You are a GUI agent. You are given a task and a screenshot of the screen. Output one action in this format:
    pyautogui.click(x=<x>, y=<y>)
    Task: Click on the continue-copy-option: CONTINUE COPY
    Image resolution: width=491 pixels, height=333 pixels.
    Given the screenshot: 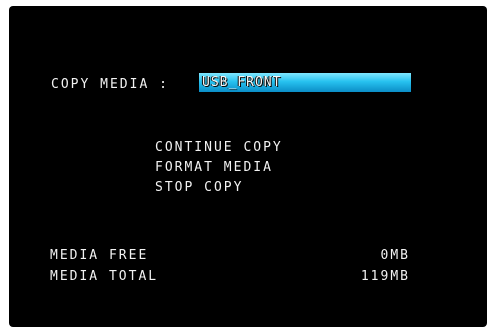 What is the action you would take?
    pyautogui.click(x=219, y=148)
    